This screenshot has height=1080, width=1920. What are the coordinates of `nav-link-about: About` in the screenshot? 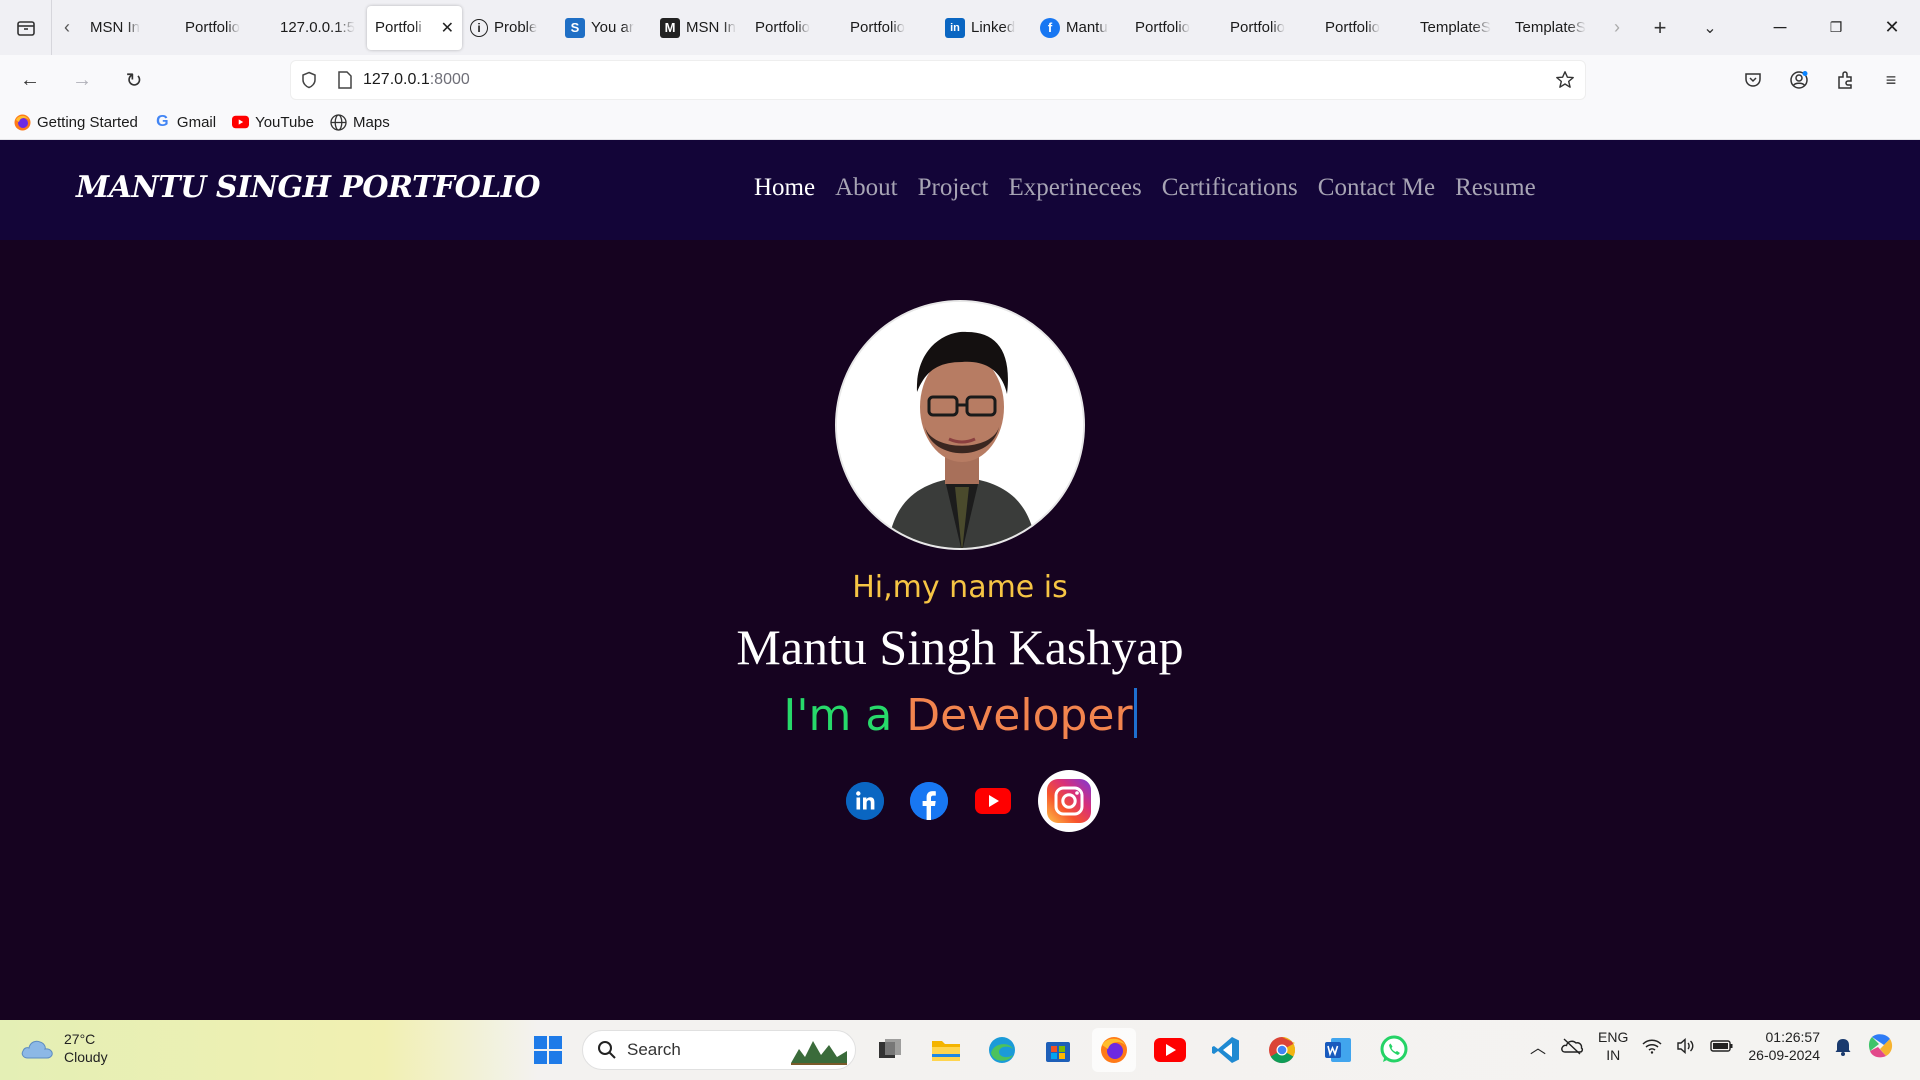 It's located at (866, 188).